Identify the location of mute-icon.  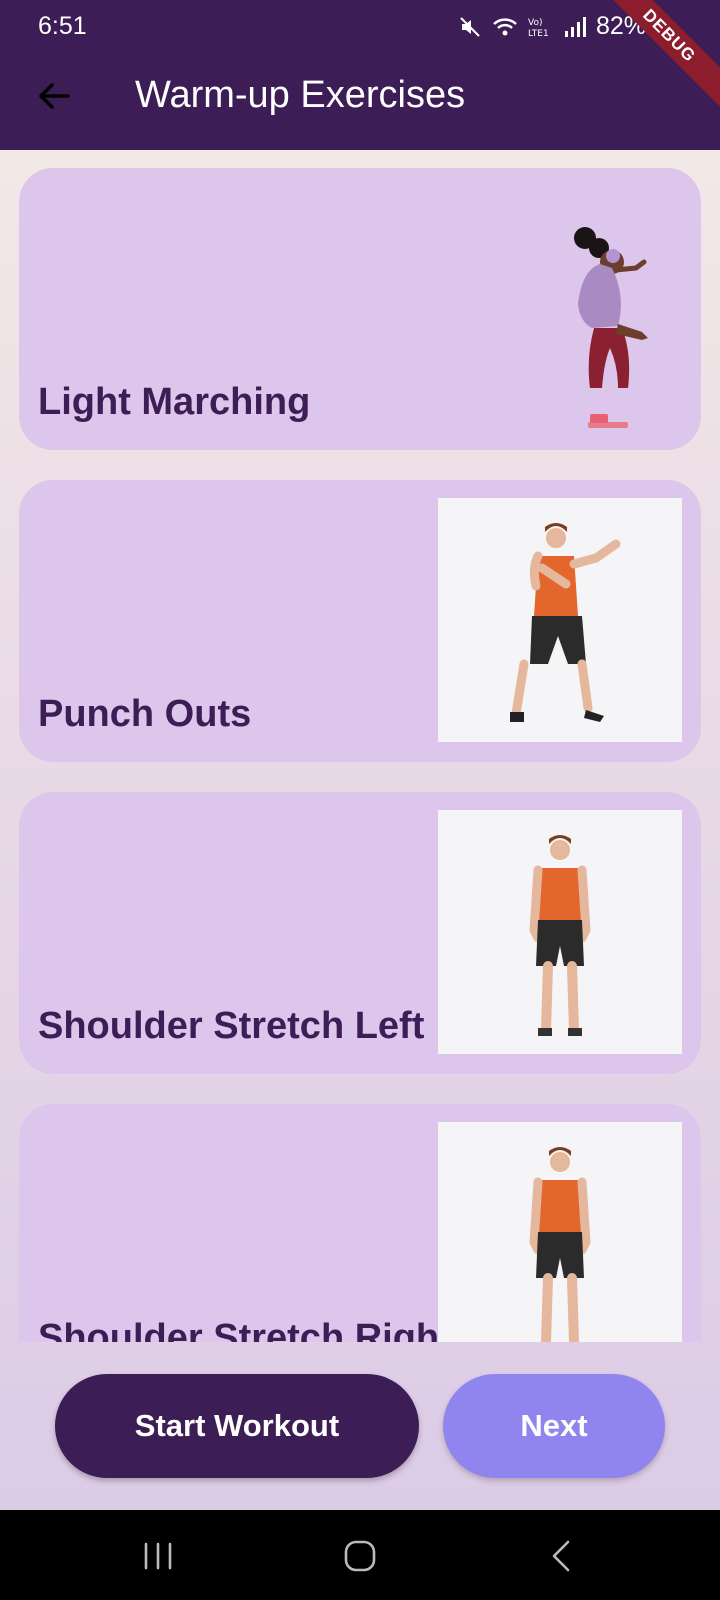
(470, 26).